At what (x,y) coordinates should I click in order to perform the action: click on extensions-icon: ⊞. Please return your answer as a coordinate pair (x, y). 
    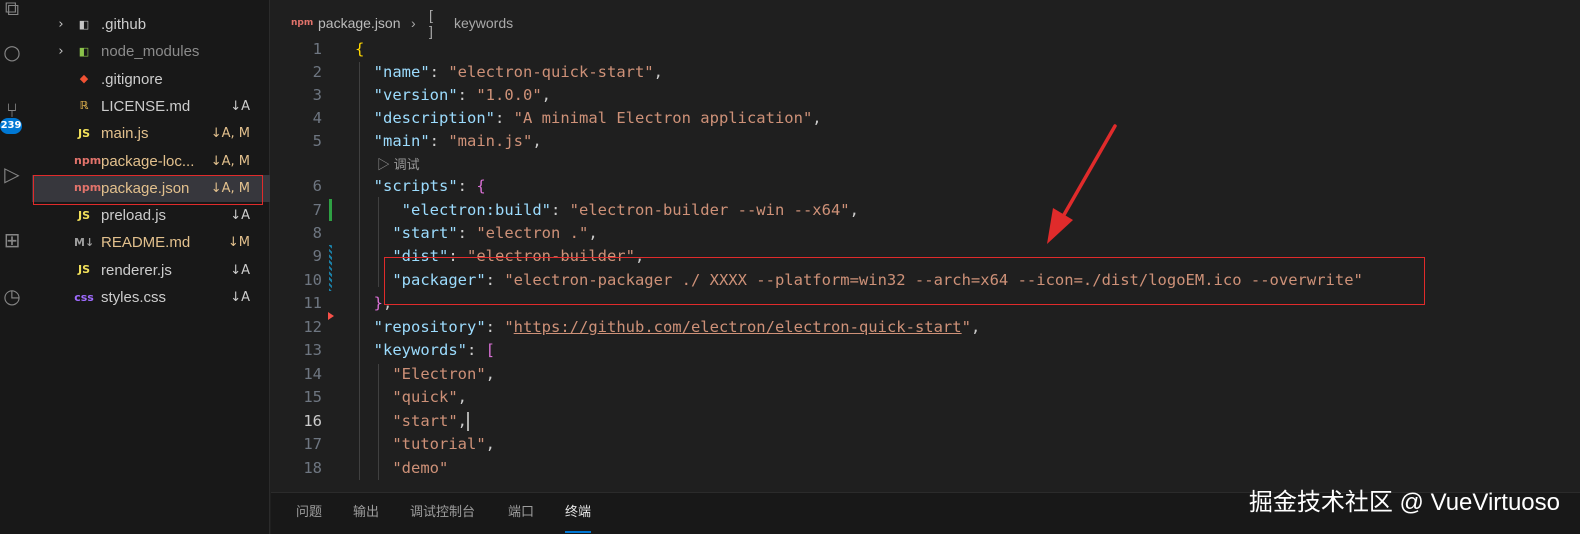
    Looking at the image, I should click on (12, 240).